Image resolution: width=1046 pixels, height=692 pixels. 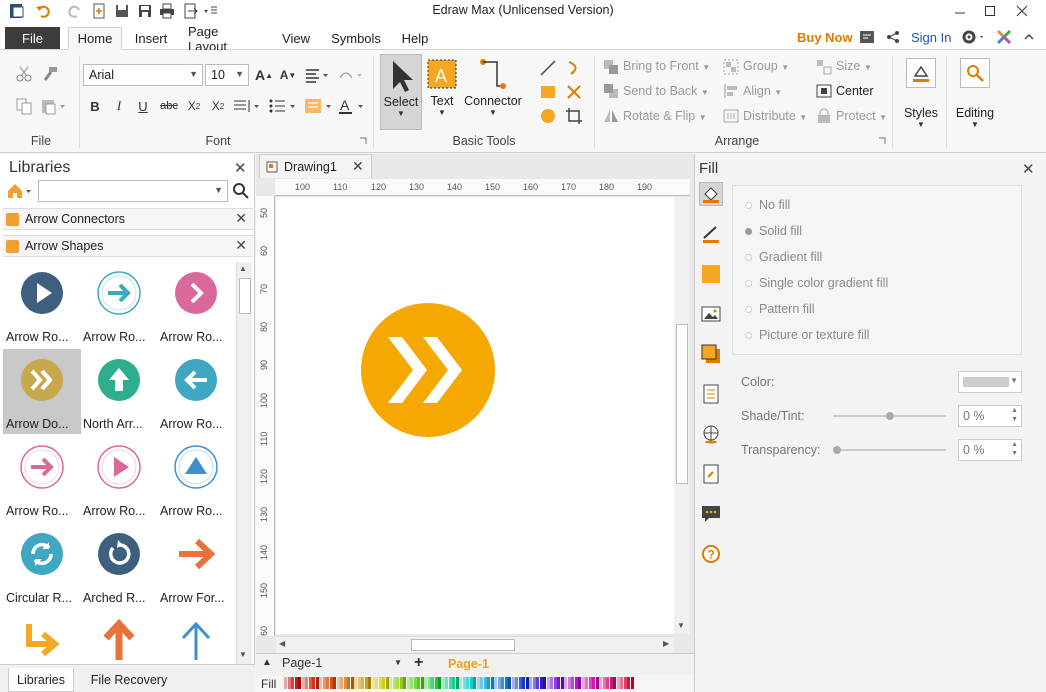 I want to click on fill-option-single-color-gradient: Single color gradient fill, so click(x=816, y=283).